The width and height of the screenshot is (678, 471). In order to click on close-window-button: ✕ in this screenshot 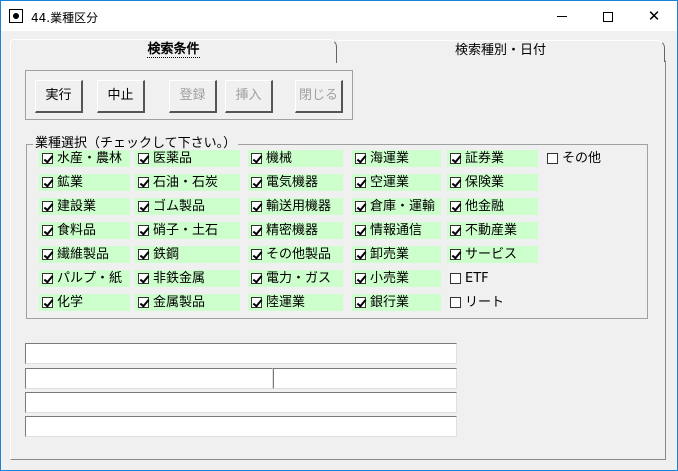, I will do `click(654, 16)`.